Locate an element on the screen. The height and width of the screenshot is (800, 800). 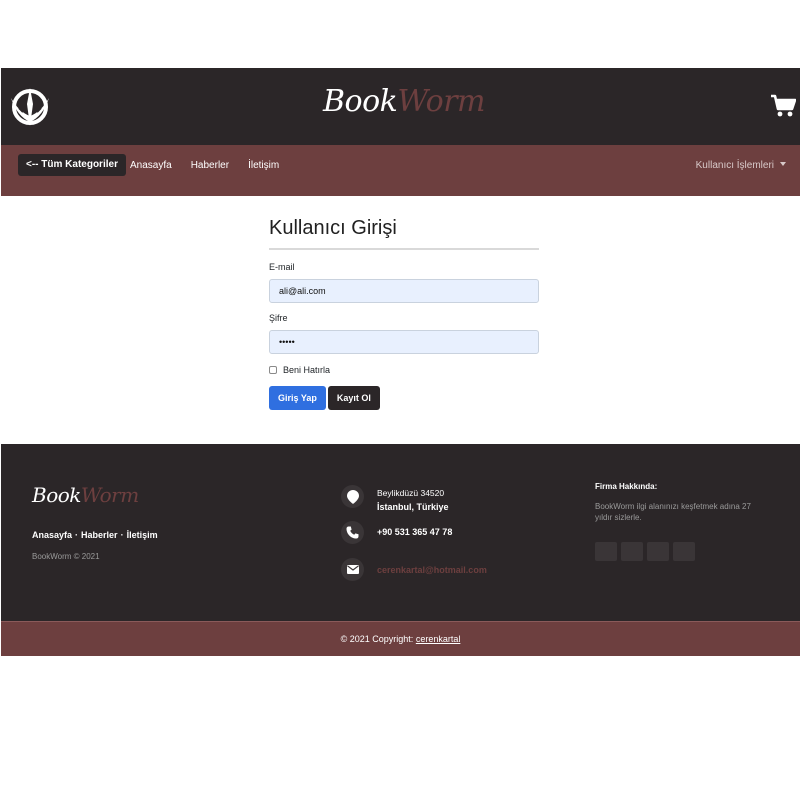
footer-brand-part1: Book is located at coordinates (56, 495).